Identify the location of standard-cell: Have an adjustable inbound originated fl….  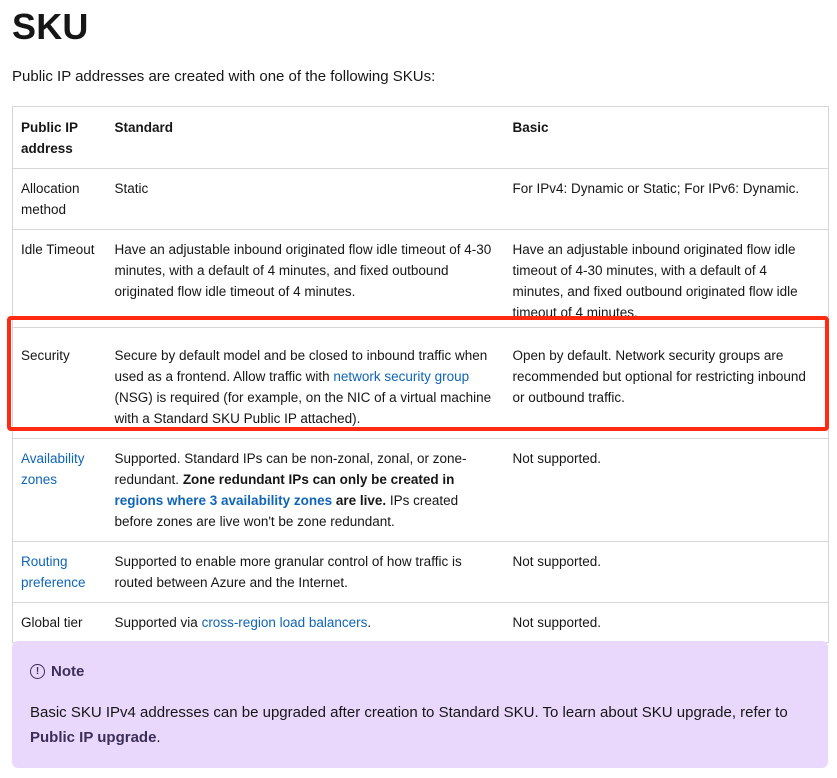
(305, 278).